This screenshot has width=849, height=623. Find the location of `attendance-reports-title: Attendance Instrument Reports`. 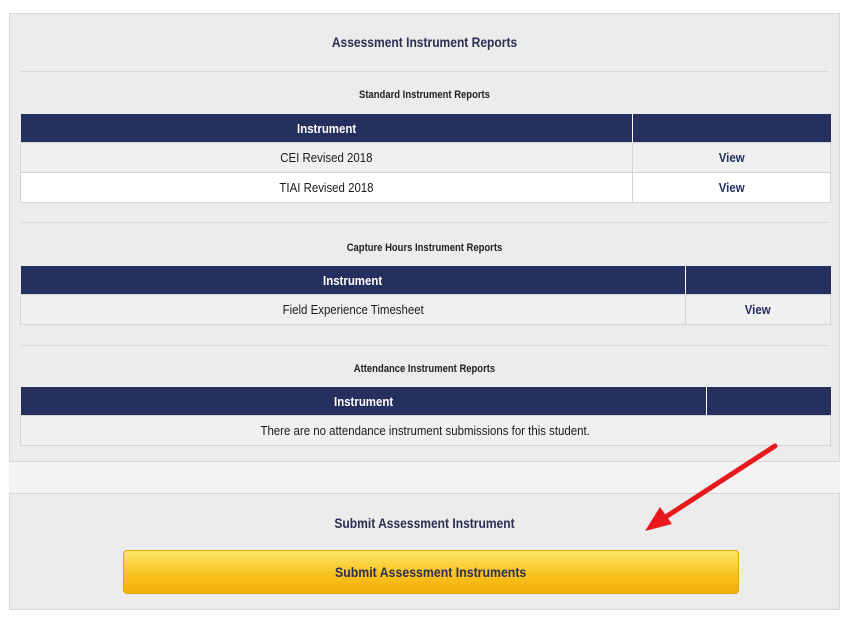

attendance-reports-title: Attendance Instrument Reports is located at coordinates (424, 369).